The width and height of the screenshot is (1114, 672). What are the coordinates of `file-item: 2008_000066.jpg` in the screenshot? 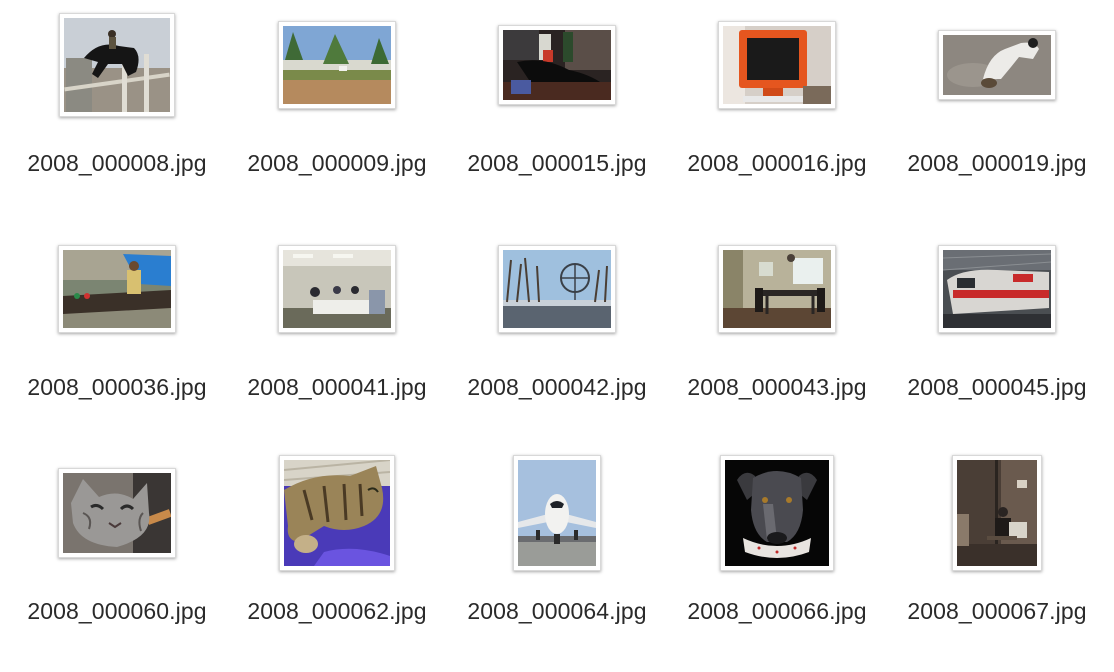 It's located at (777, 560).